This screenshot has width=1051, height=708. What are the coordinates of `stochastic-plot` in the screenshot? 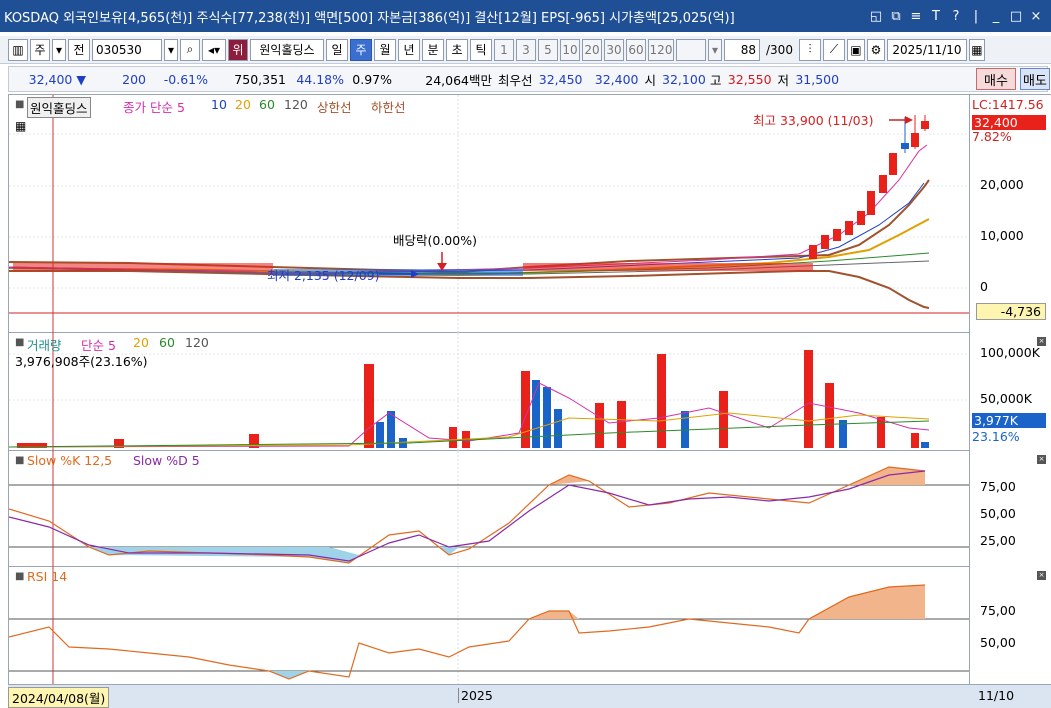 It's located at (489, 509).